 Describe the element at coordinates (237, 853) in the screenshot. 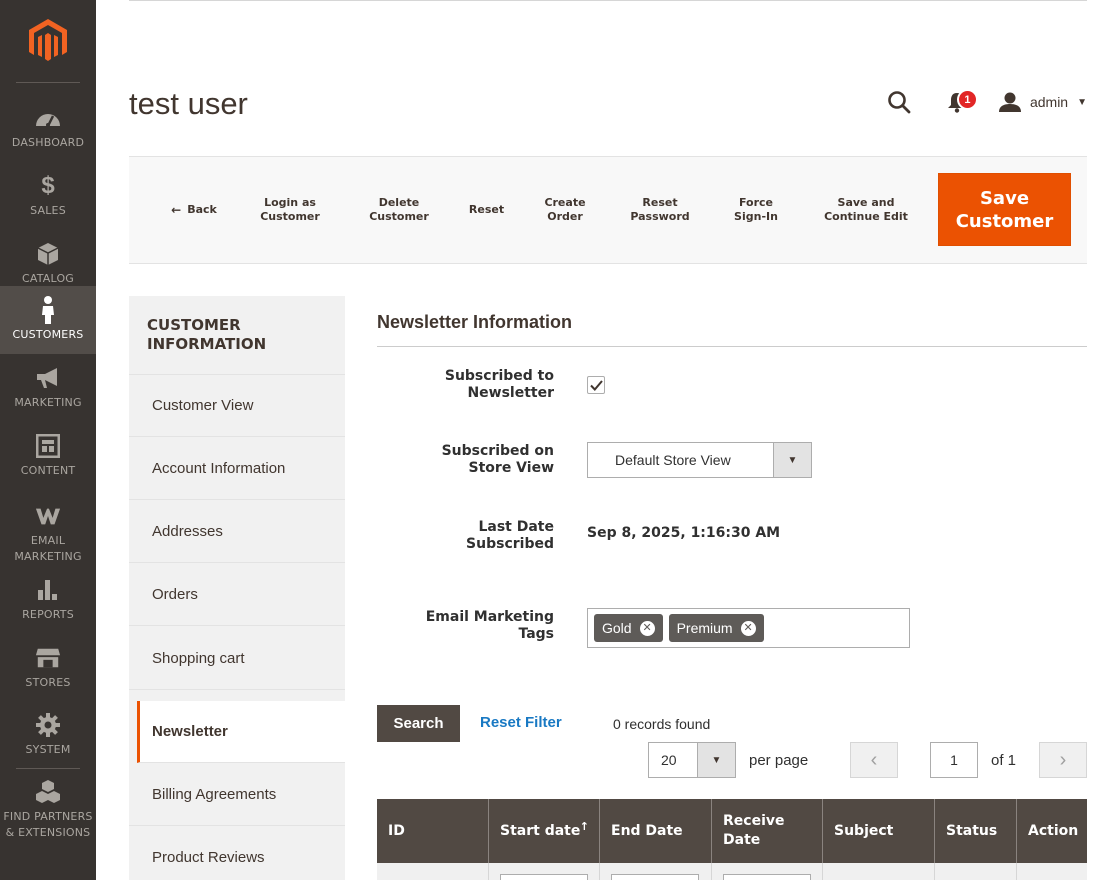

I see `tab-product-reviews: Product Reviews` at that location.